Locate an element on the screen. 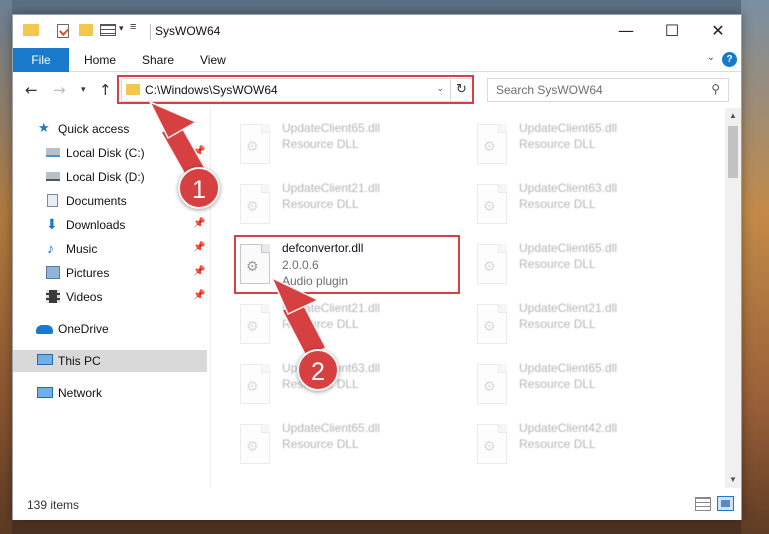 The width and height of the screenshot is (769, 534). help-icon: ? is located at coordinates (729, 59).